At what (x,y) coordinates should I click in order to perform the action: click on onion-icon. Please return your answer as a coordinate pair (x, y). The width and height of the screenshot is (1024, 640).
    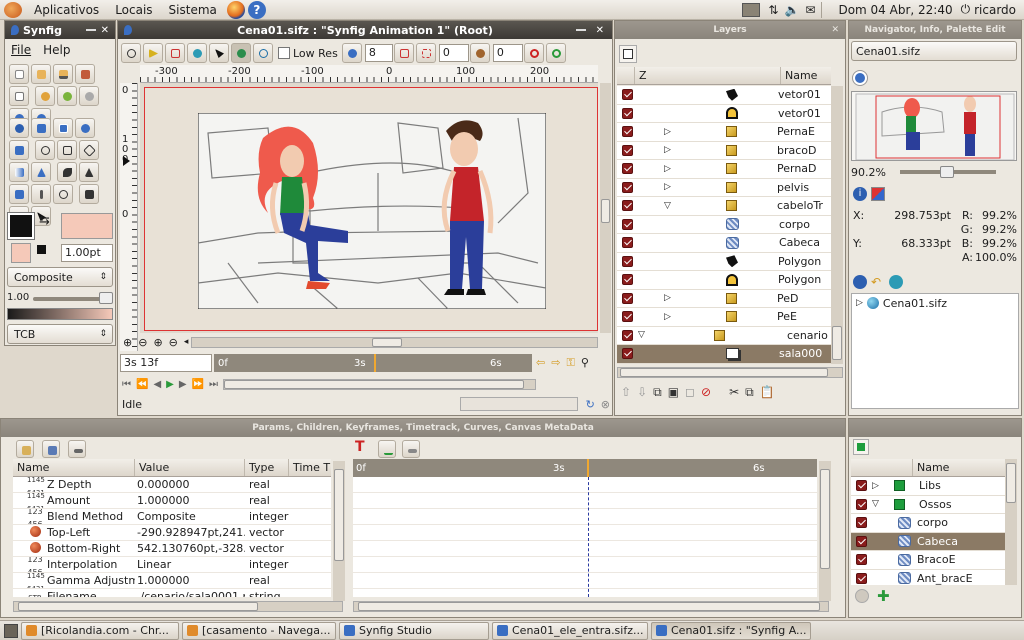
    Looking at the image, I should click on (479, 53).